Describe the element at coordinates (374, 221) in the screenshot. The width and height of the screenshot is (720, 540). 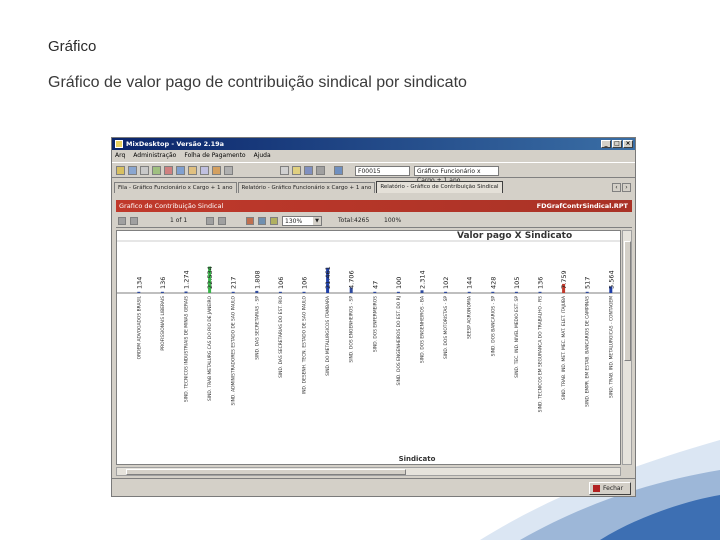
I see `report-viewer-toolbar: 1 of 1 130% ▼ Total:4265 100%` at that location.